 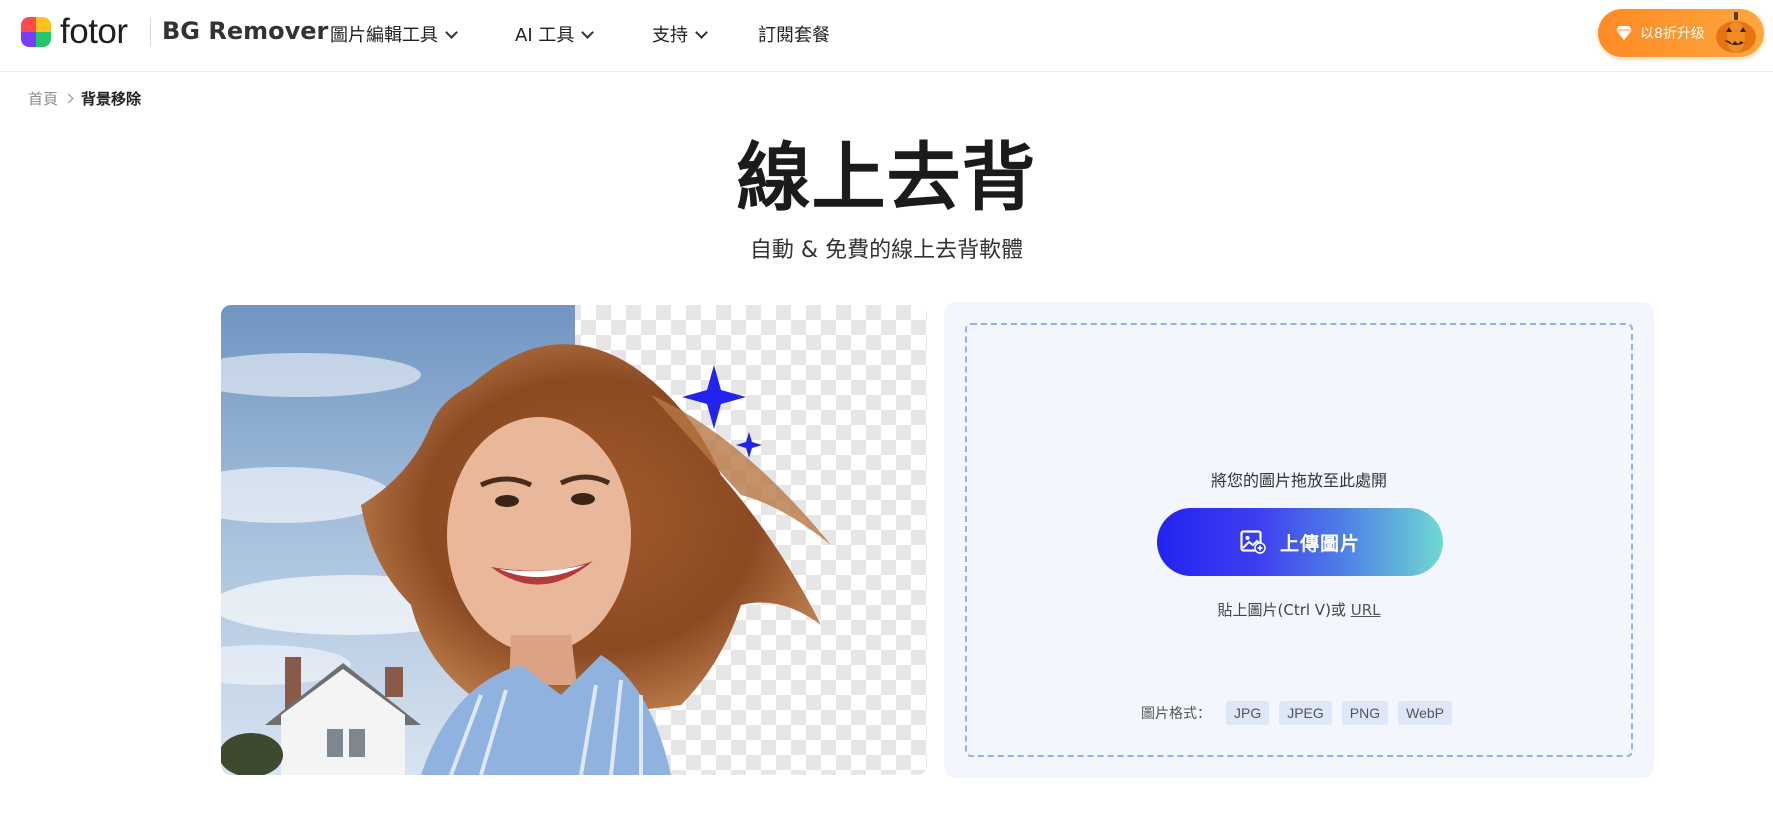 I want to click on format-tag-jpg: JPG, so click(x=1247, y=713).